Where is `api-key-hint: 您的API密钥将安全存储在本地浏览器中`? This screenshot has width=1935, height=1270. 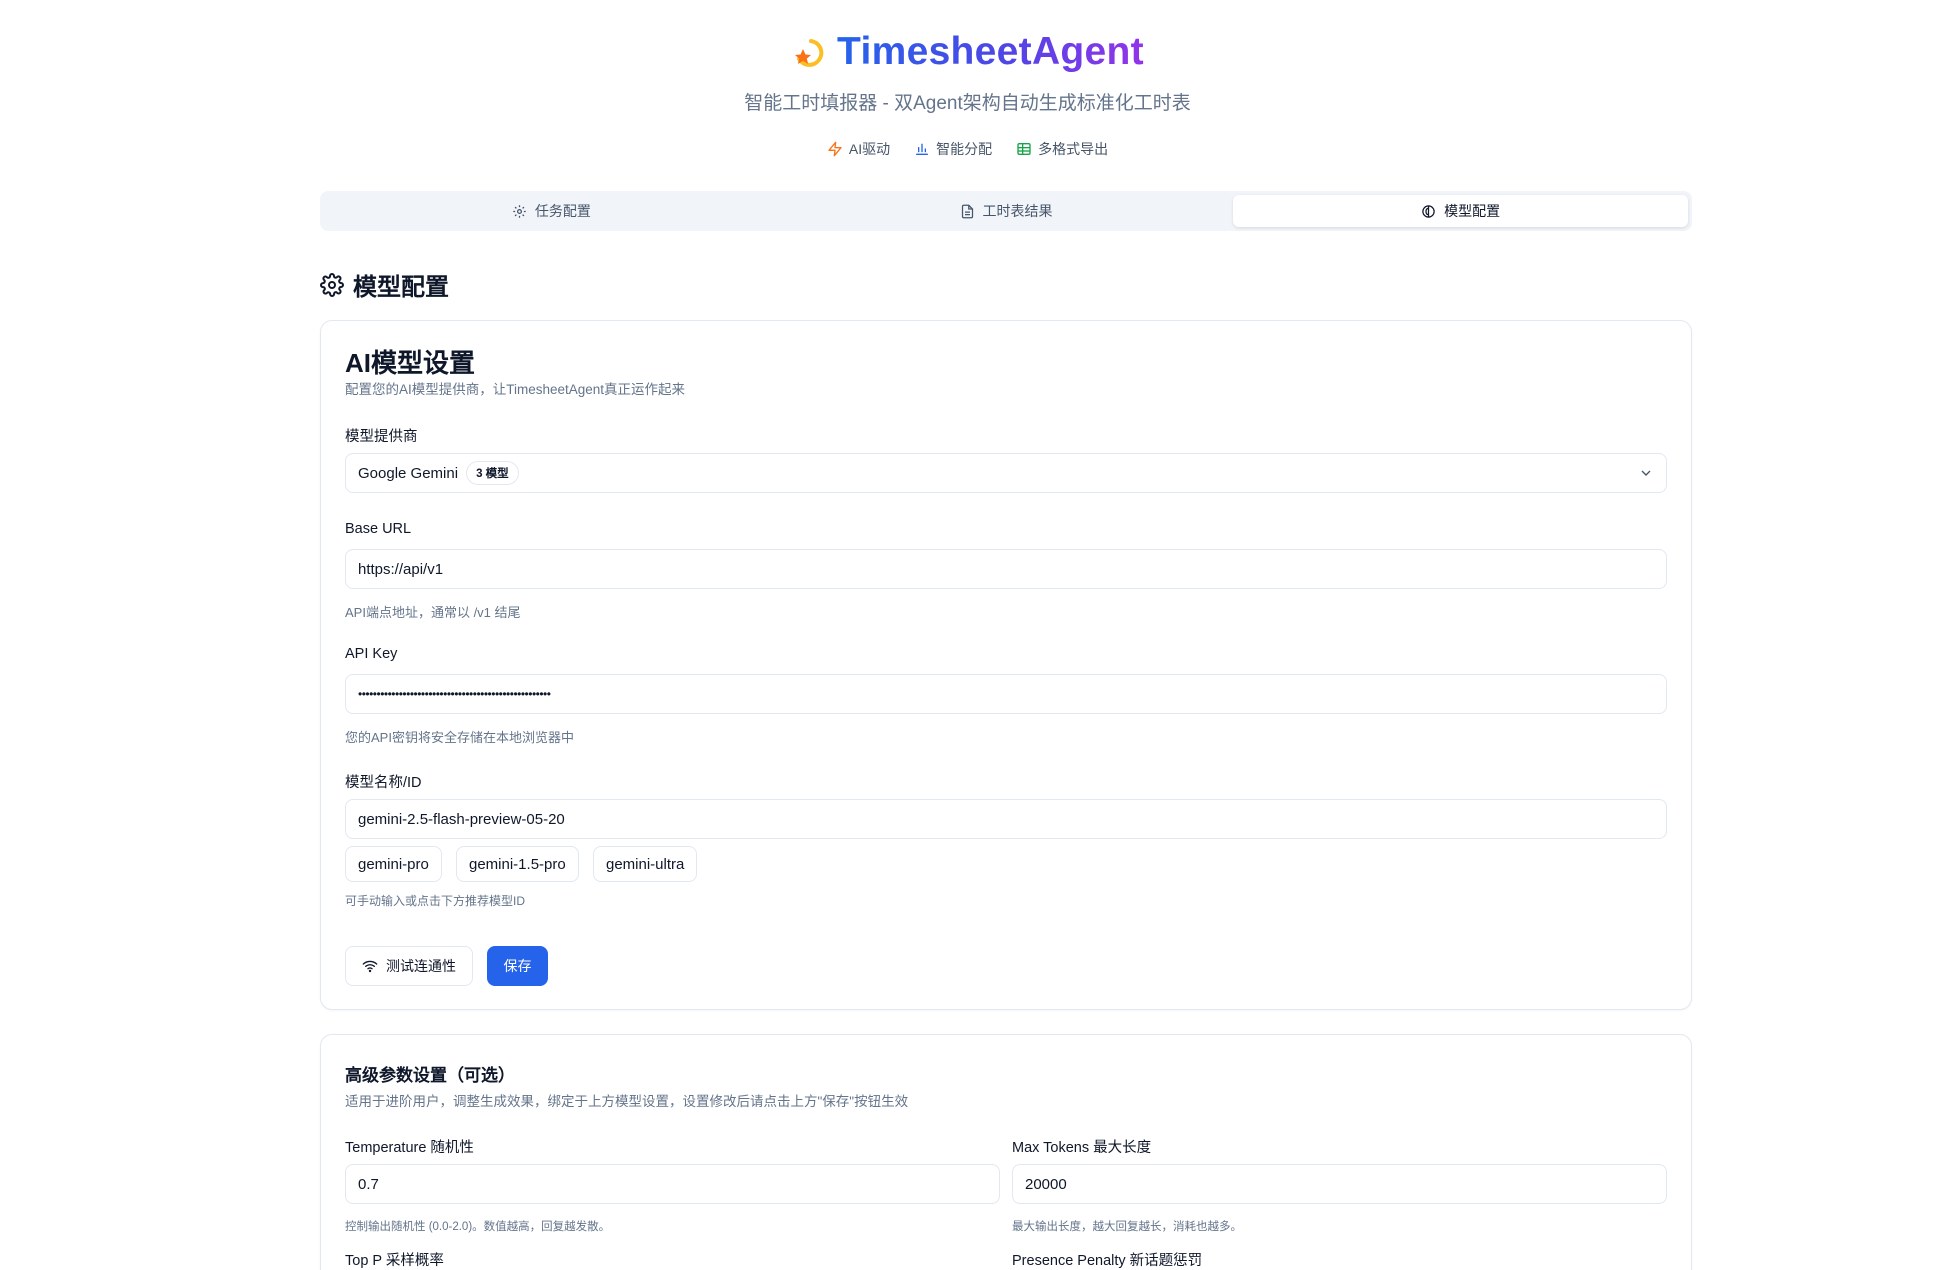 api-key-hint: 您的API密钥将安全存储在本地浏览器中 is located at coordinates (459, 737).